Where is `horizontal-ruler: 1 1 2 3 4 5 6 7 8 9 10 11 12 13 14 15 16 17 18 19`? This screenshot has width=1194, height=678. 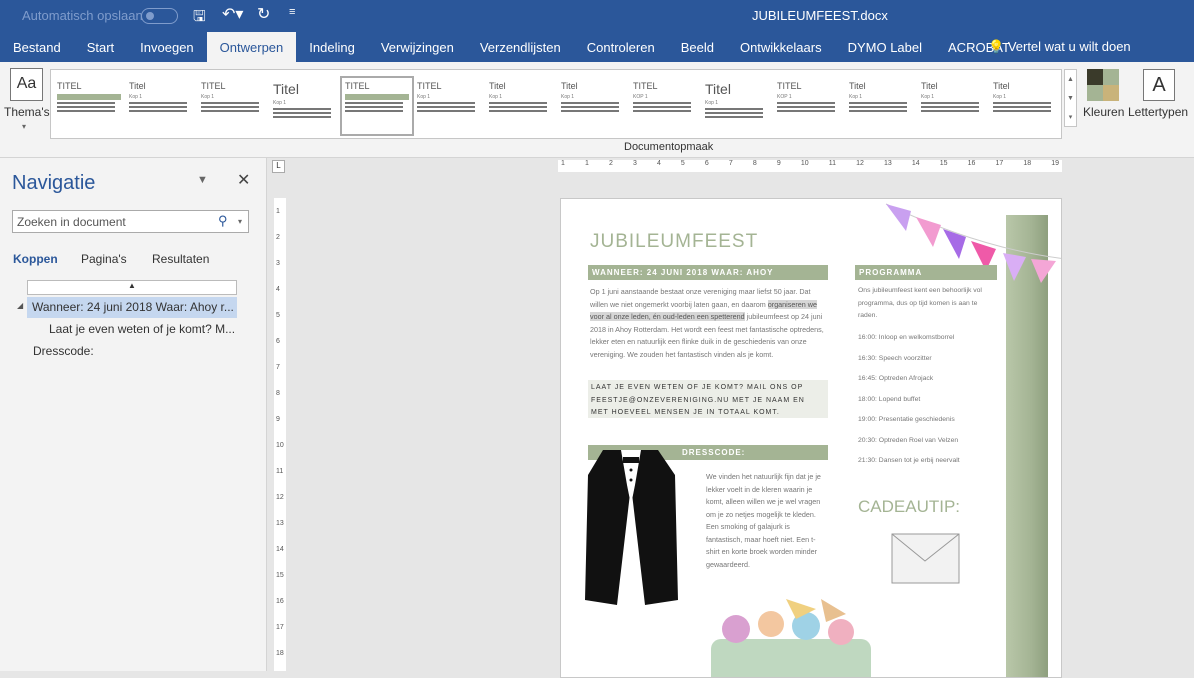 horizontal-ruler: 1 1 2 3 4 5 6 7 8 9 10 11 12 13 14 15 16 17 18 19 is located at coordinates (810, 166).